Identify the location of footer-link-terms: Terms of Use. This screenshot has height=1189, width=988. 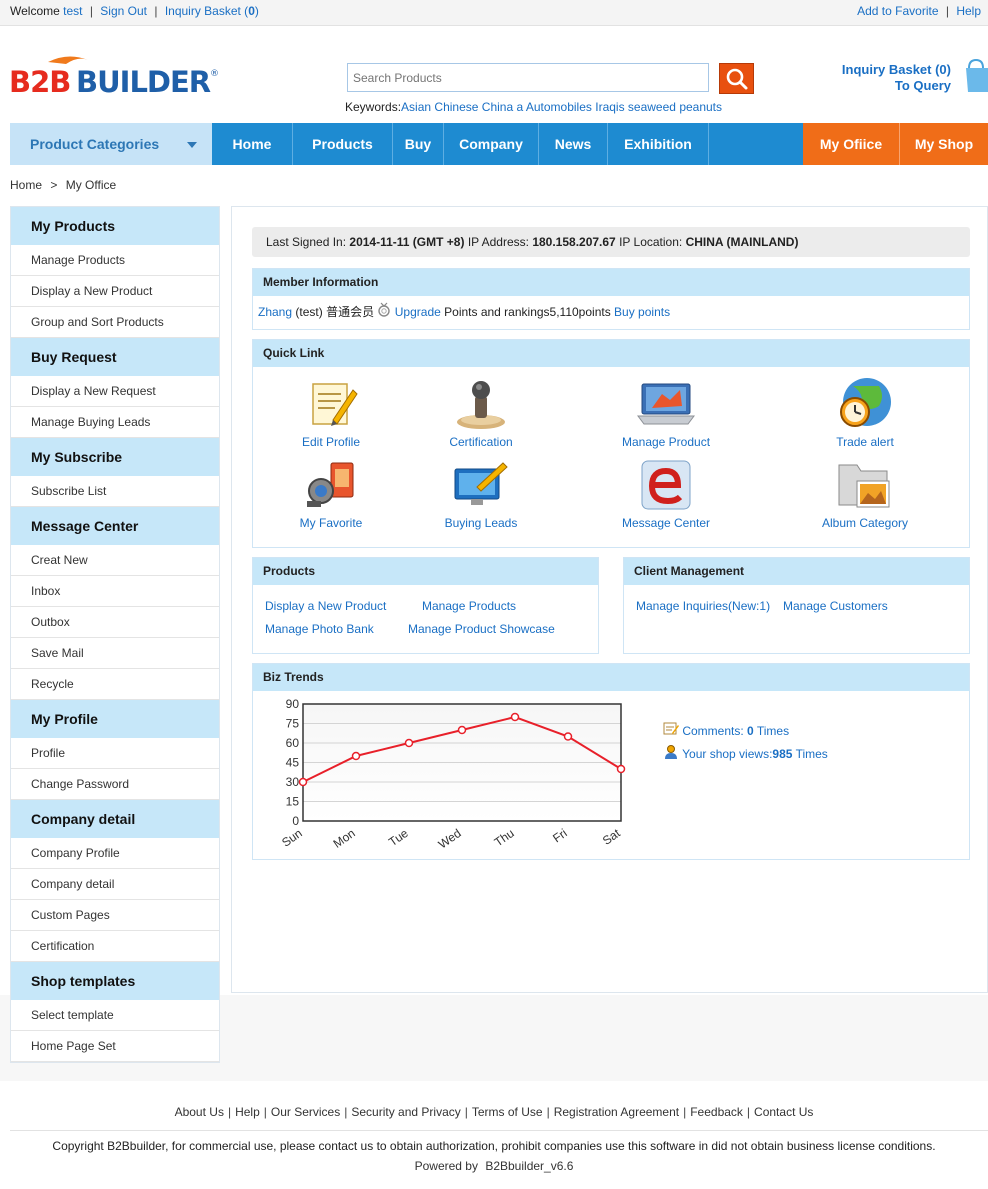
(507, 1112).